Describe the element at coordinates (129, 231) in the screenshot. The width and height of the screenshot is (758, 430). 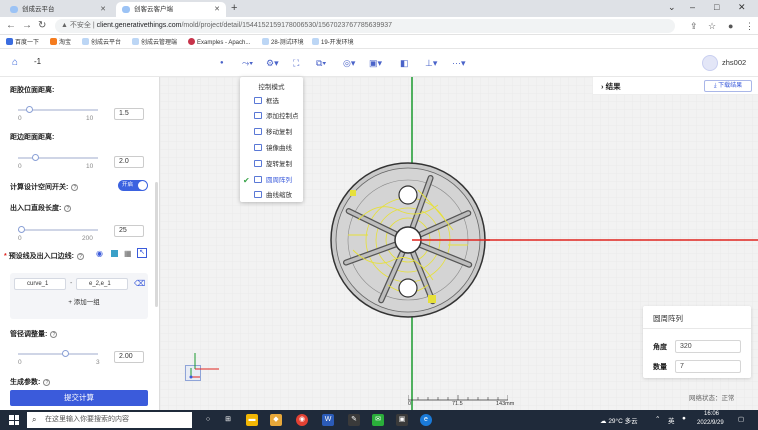
I see `straight-length-input: 25` at that location.